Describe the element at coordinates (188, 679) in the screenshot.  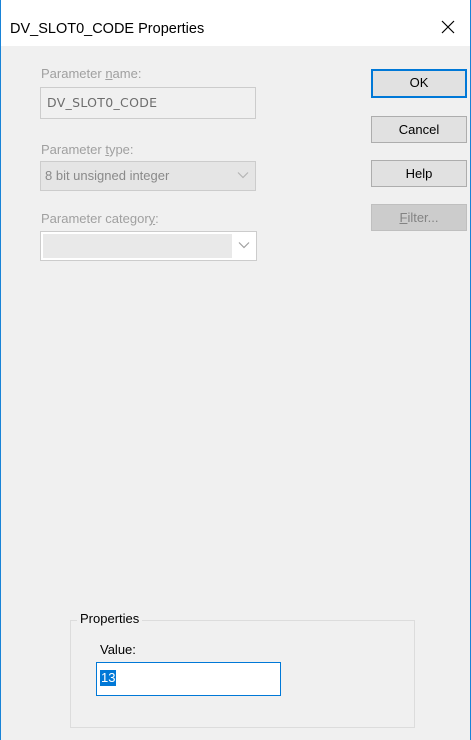
I see `value-input: 13` at that location.